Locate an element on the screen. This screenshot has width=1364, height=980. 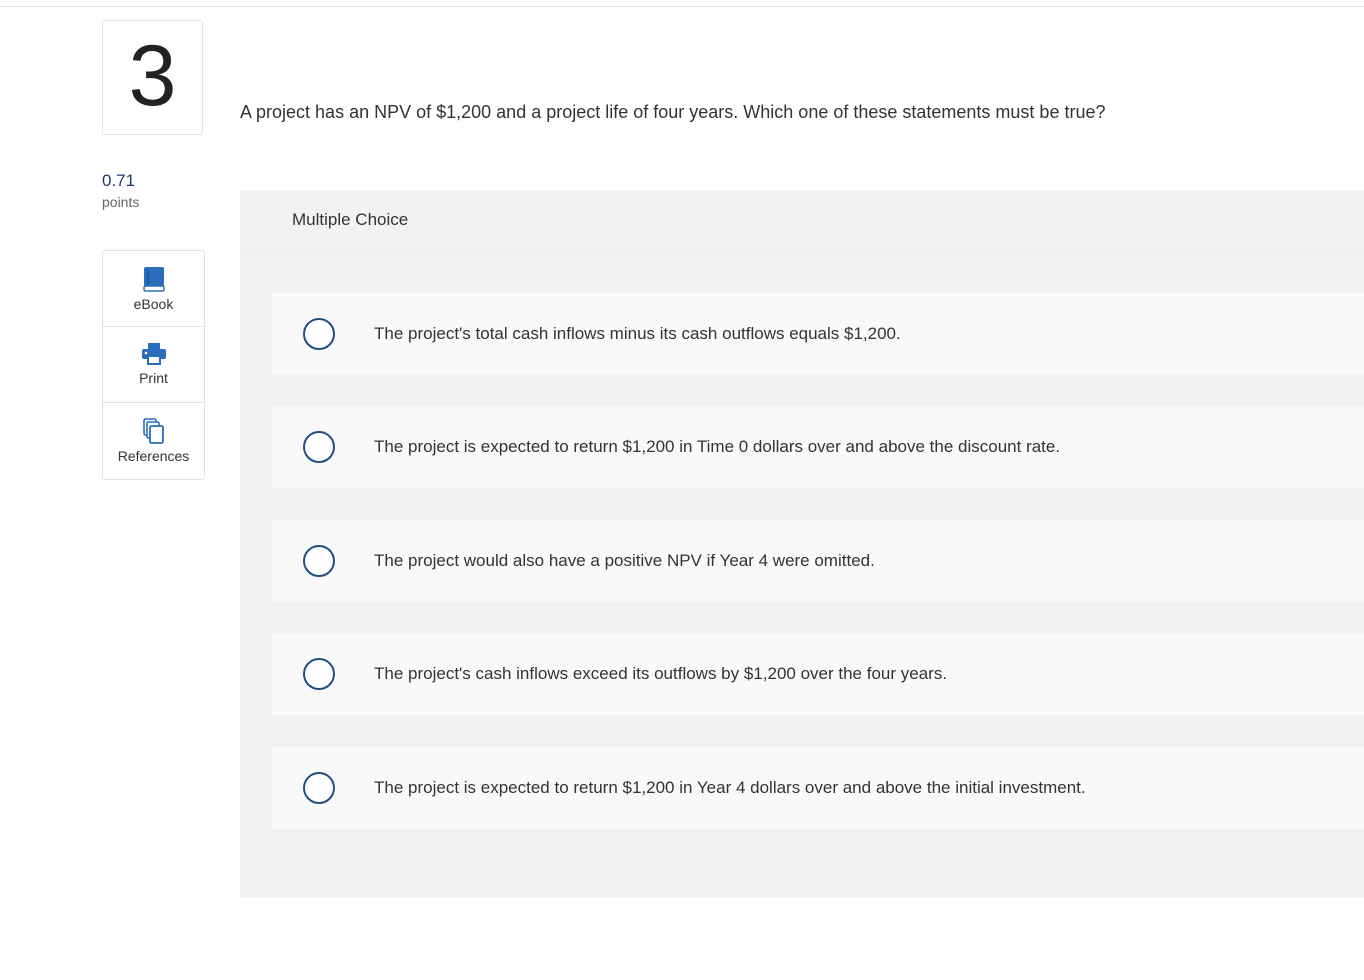
print-label: Print is located at coordinates (153, 378).